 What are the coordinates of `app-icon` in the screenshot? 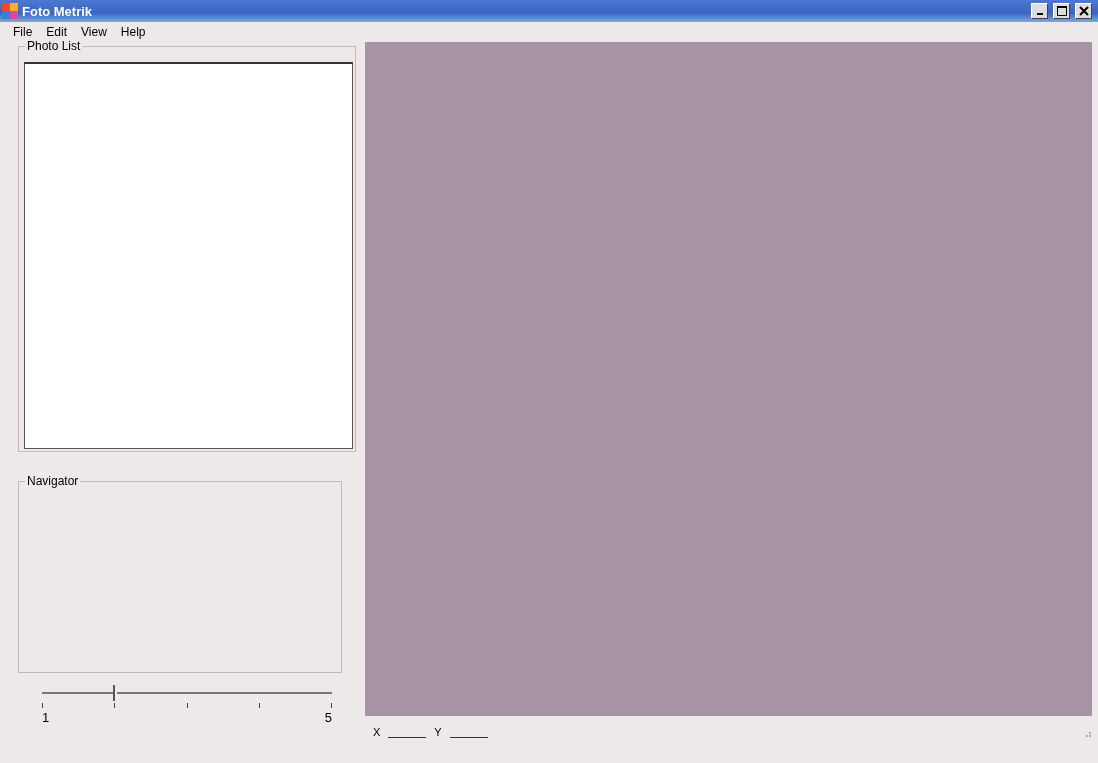 It's located at (10, 11).